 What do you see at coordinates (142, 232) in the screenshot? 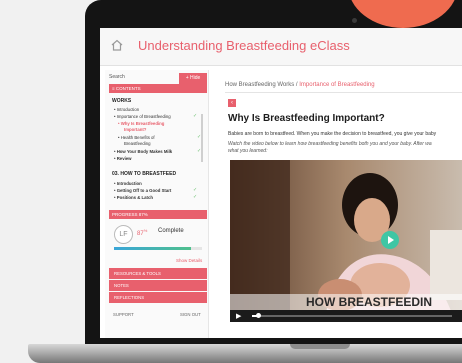
I see `progress-percent: 87%` at bounding box center [142, 232].